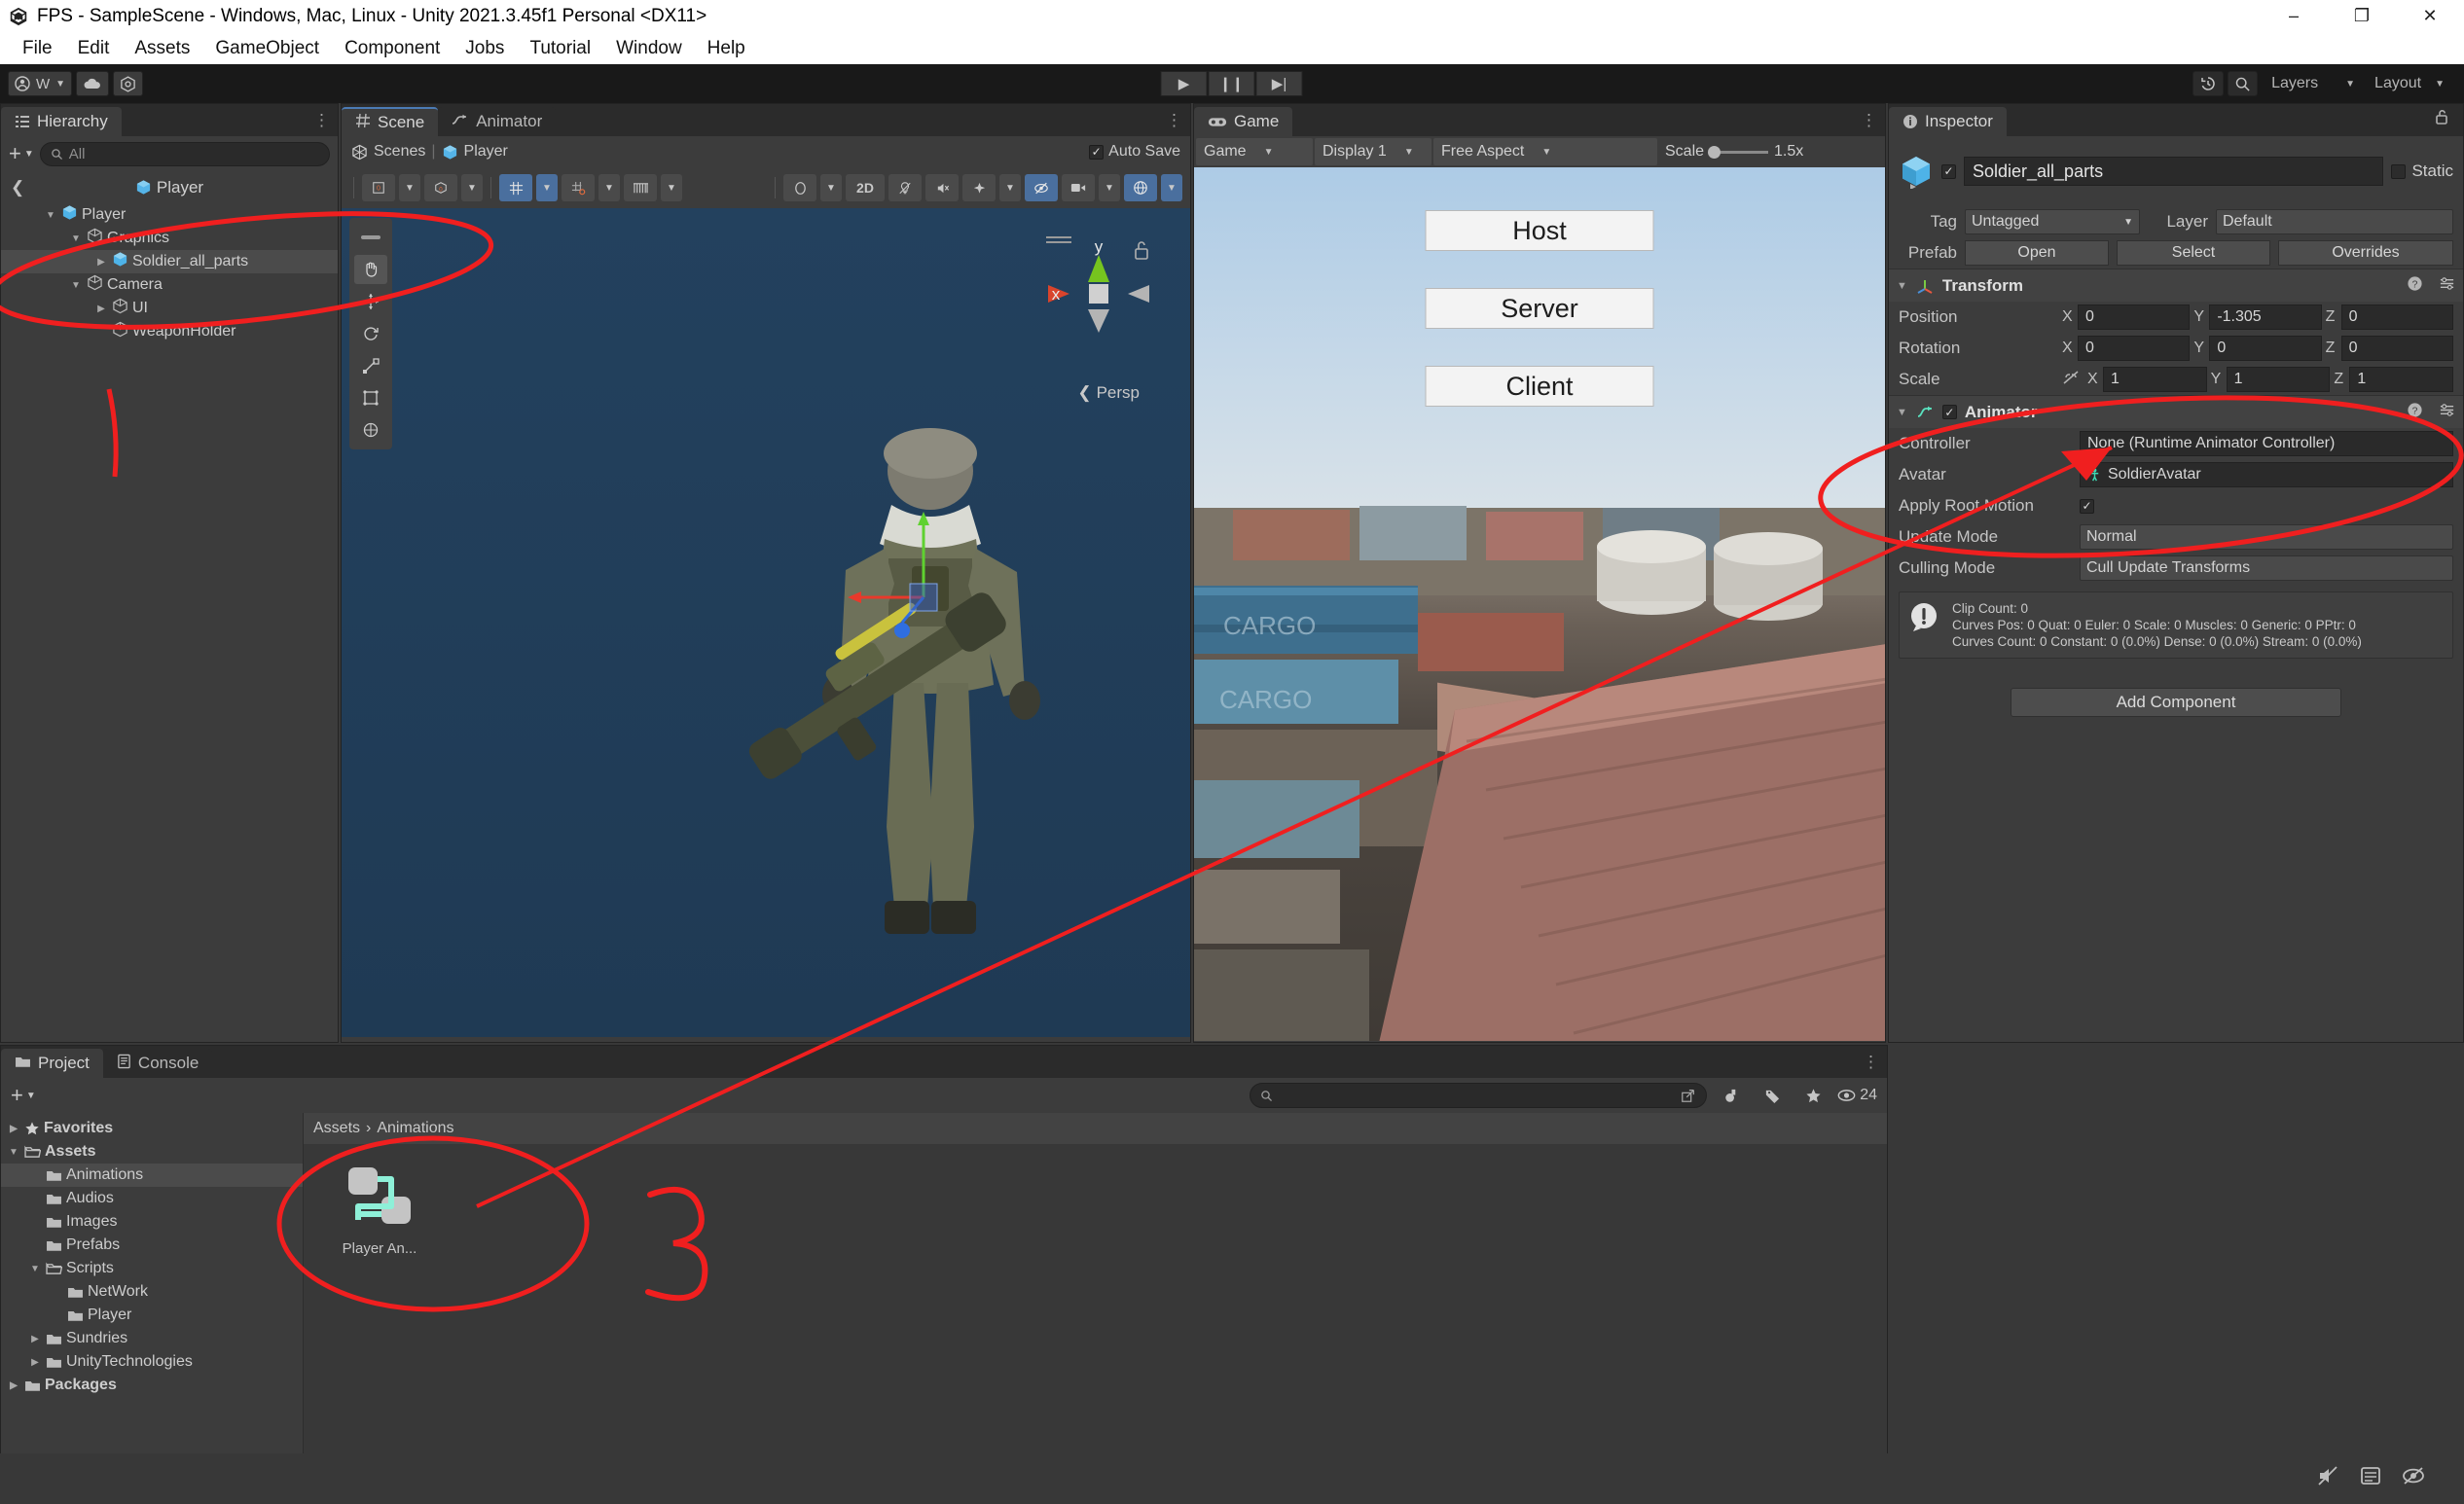 This screenshot has height=1504, width=2464. What do you see at coordinates (37, 48) in the screenshot?
I see `menu-item-file: File` at bounding box center [37, 48].